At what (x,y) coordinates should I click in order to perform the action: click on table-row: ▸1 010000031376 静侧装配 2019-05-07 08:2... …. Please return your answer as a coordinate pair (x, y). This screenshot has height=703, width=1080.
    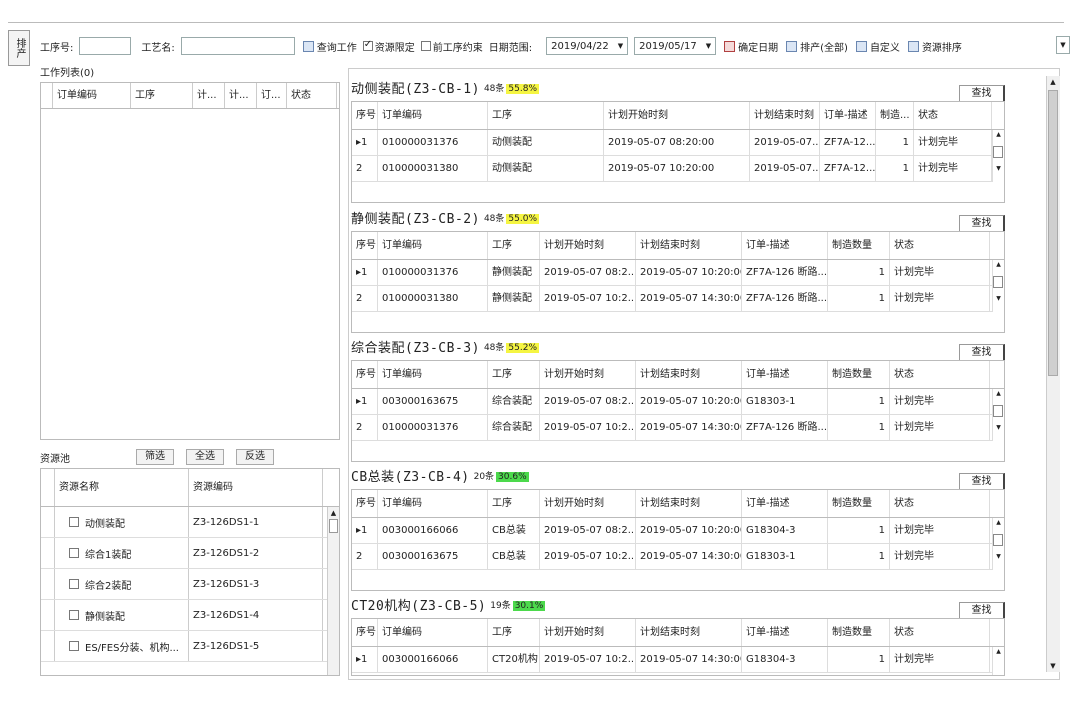
    Looking at the image, I should click on (678, 273).